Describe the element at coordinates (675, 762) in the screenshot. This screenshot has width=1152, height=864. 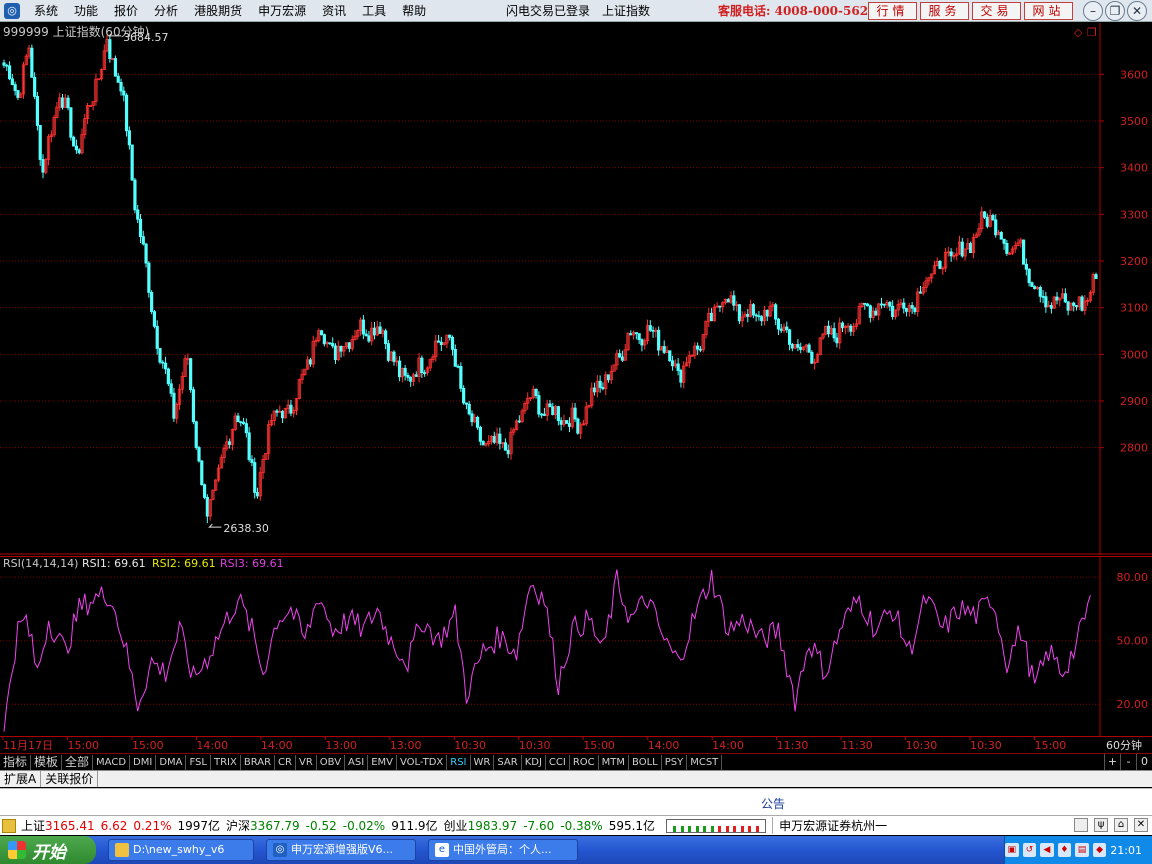
I see `tab-psy: PSY` at that location.